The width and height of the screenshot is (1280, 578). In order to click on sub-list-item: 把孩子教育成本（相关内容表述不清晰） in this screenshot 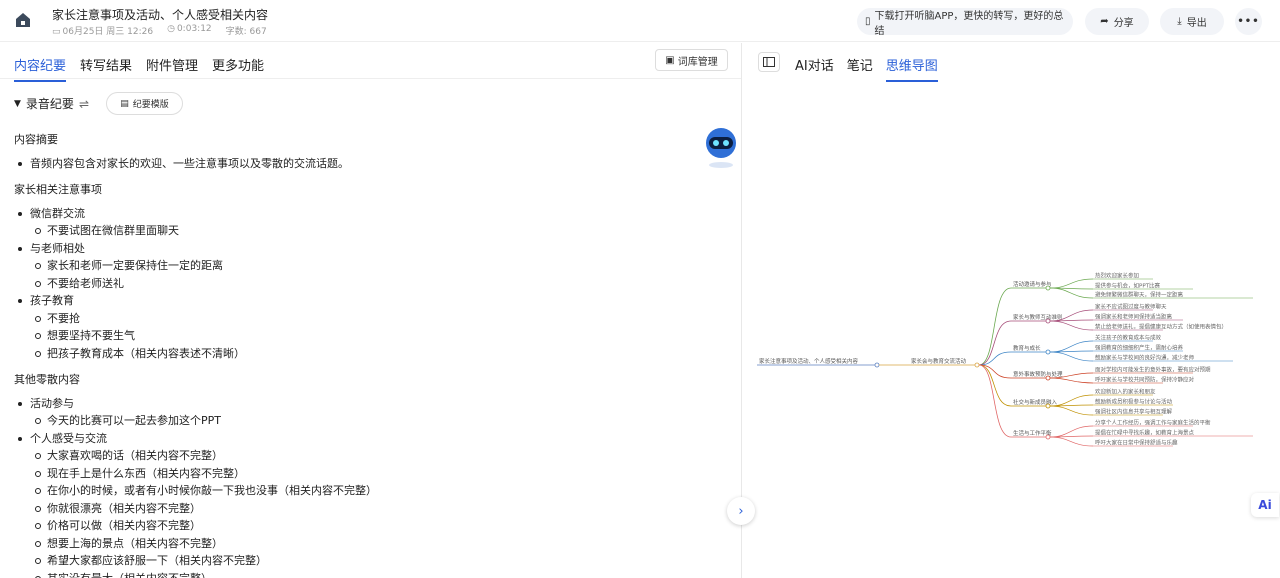, I will do `click(354, 354)`.